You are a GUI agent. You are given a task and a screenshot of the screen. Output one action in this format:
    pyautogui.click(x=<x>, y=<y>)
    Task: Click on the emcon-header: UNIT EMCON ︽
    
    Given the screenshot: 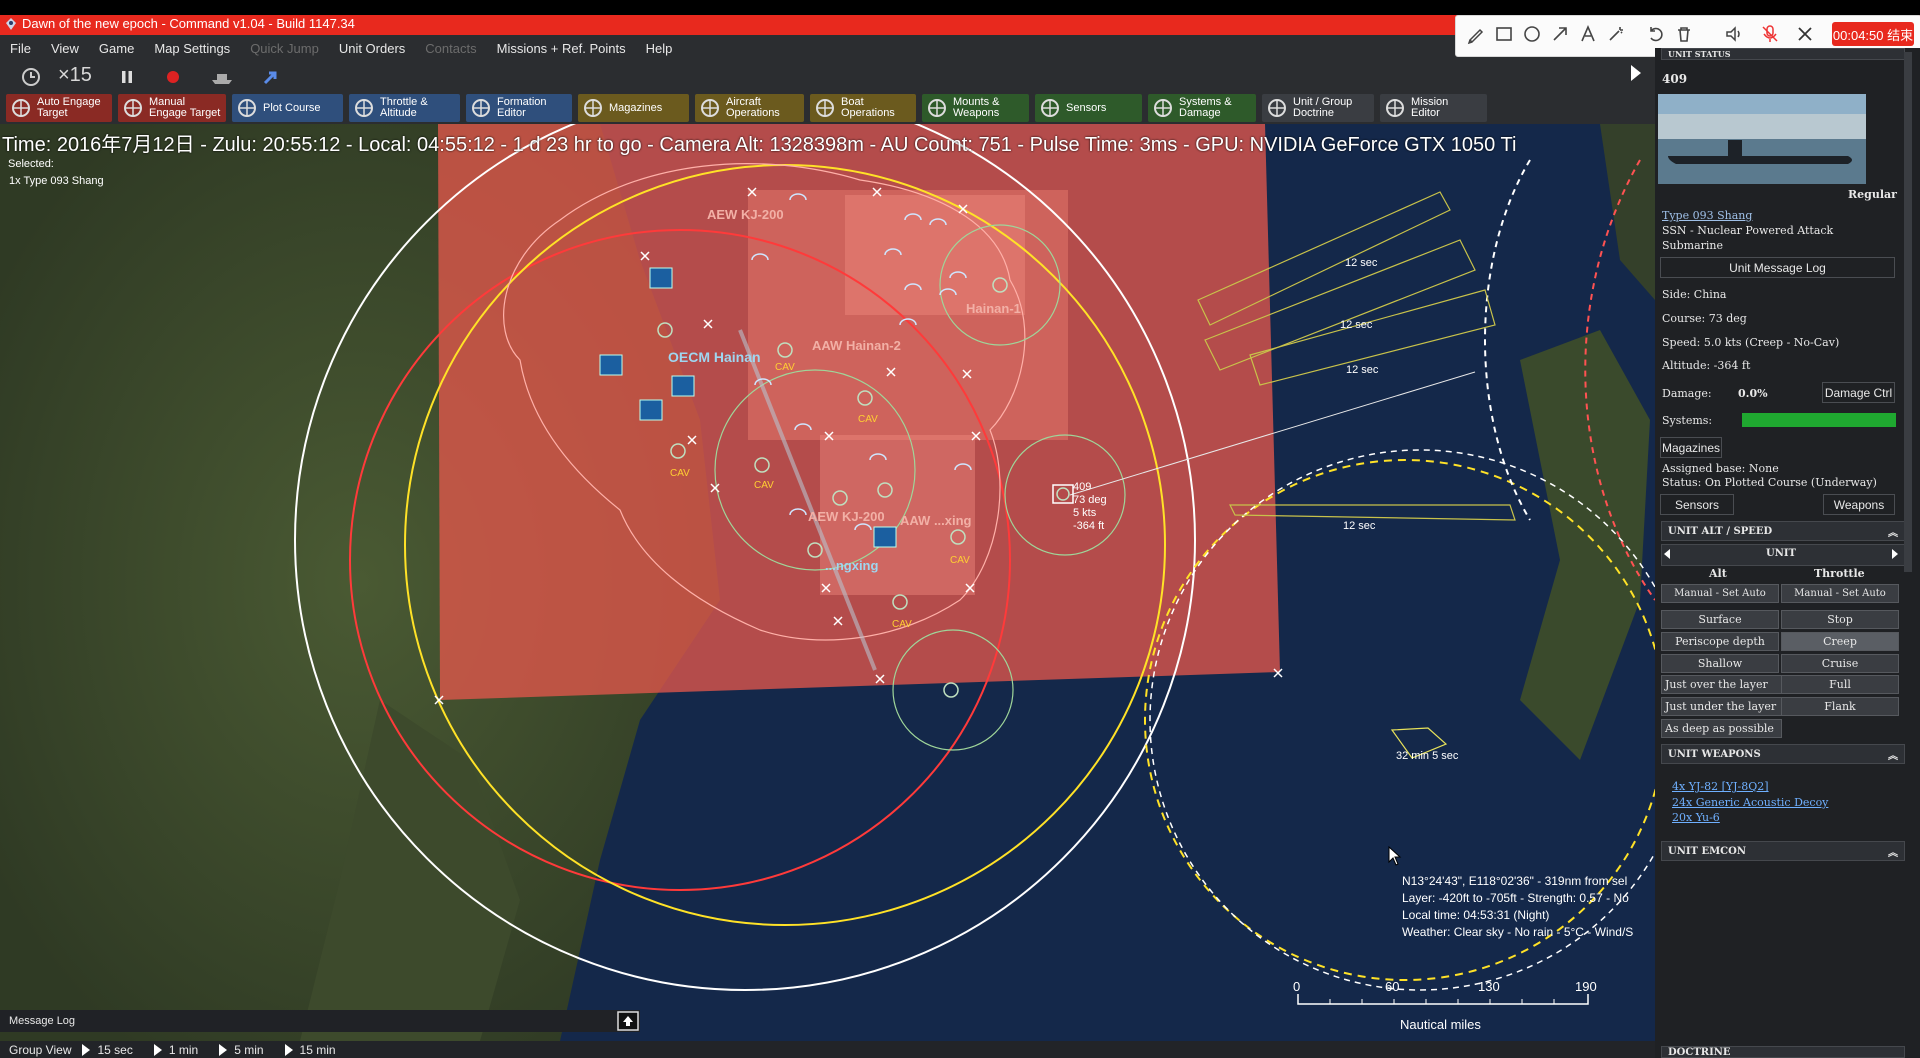 What is the action you would take?
    pyautogui.click(x=1783, y=851)
    